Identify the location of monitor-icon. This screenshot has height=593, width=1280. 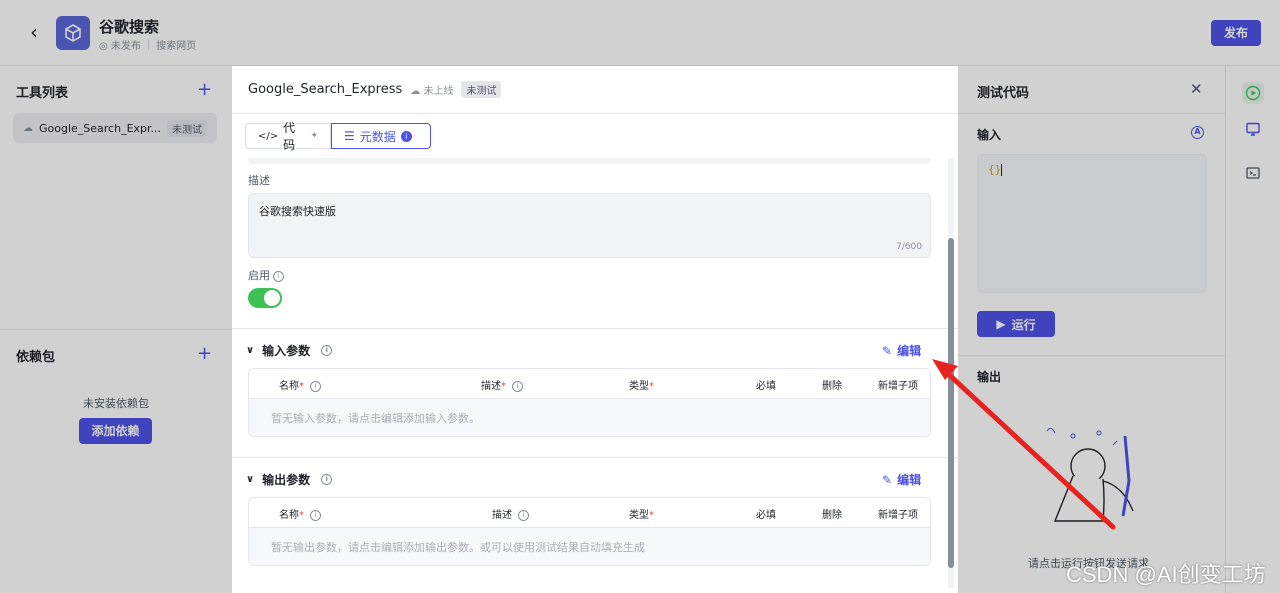
(1253, 129).